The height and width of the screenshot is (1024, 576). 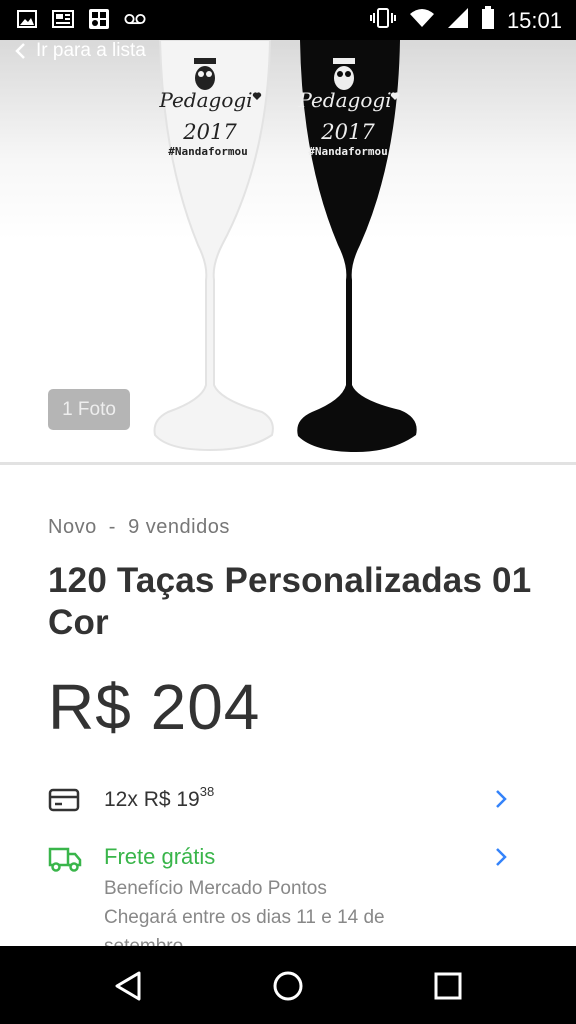 I want to click on recents-nav-button, so click(x=448, y=986).